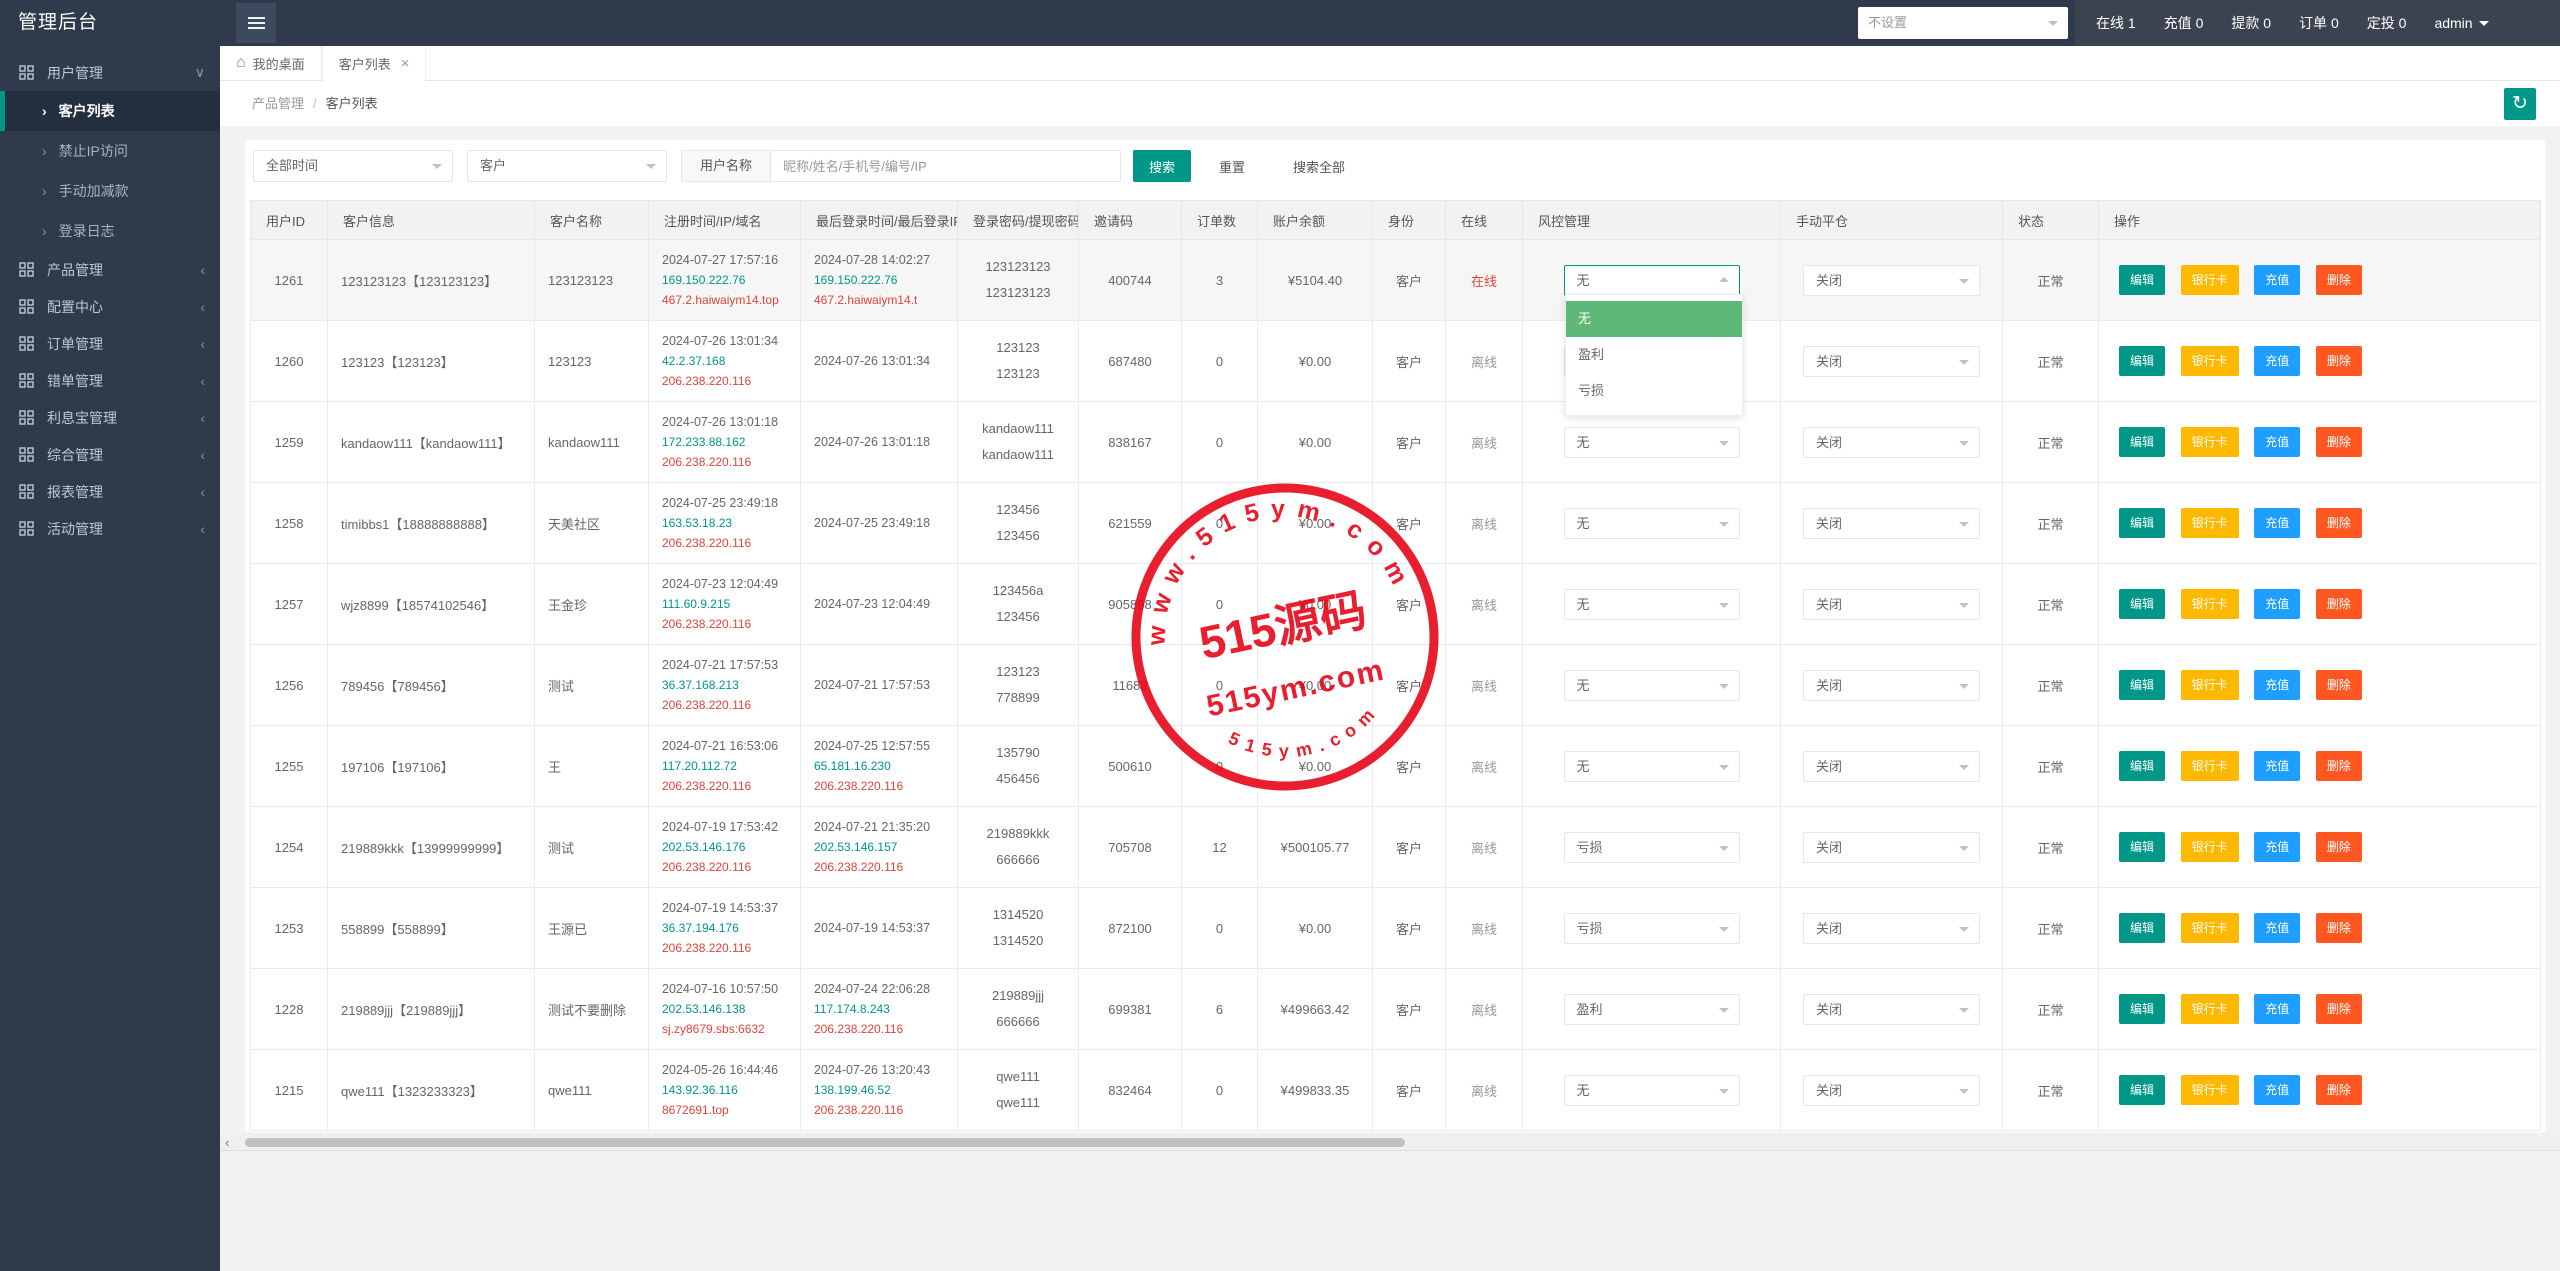 The image size is (2560, 1271). Describe the element at coordinates (110, 191) in the screenshot. I see `sidebar-item: › 手动加减款` at that location.